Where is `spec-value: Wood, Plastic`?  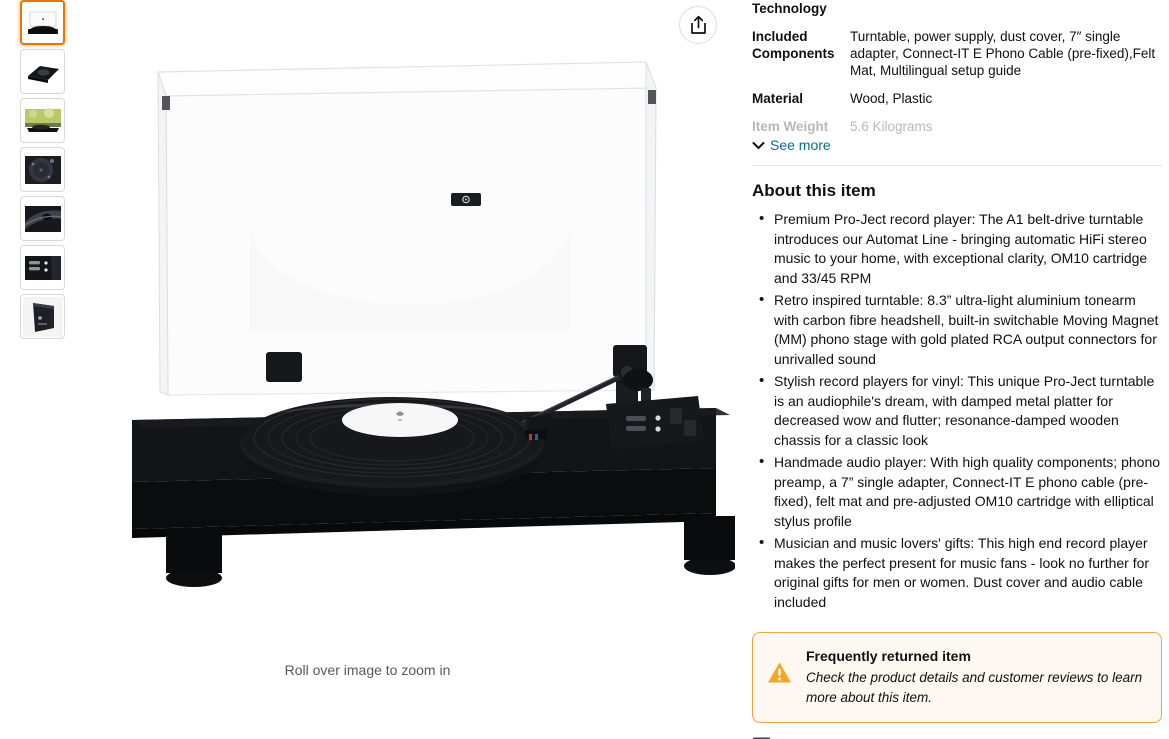
spec-value: Wood, Plastic is located at coordinates (891, 98).